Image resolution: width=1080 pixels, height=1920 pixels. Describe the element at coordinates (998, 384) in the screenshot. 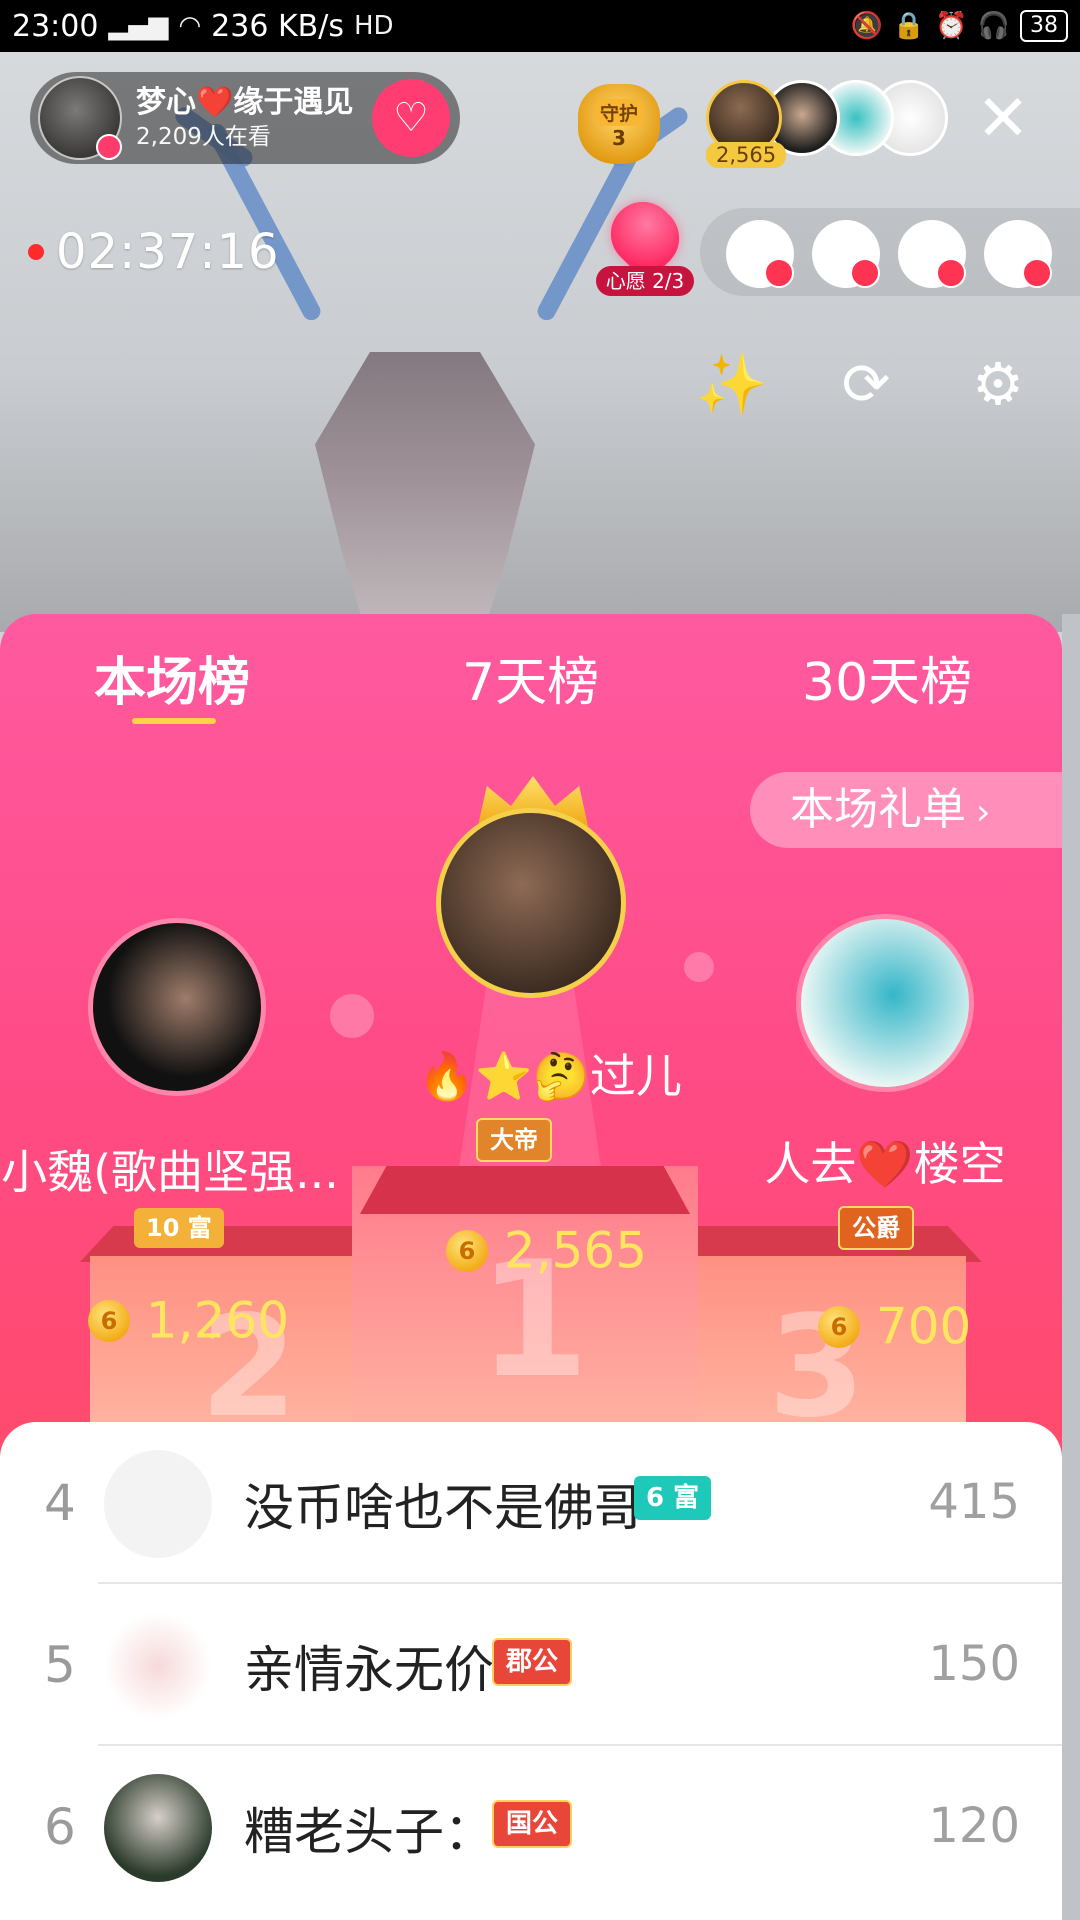

I see `gear-icon: ⚙` at that location.